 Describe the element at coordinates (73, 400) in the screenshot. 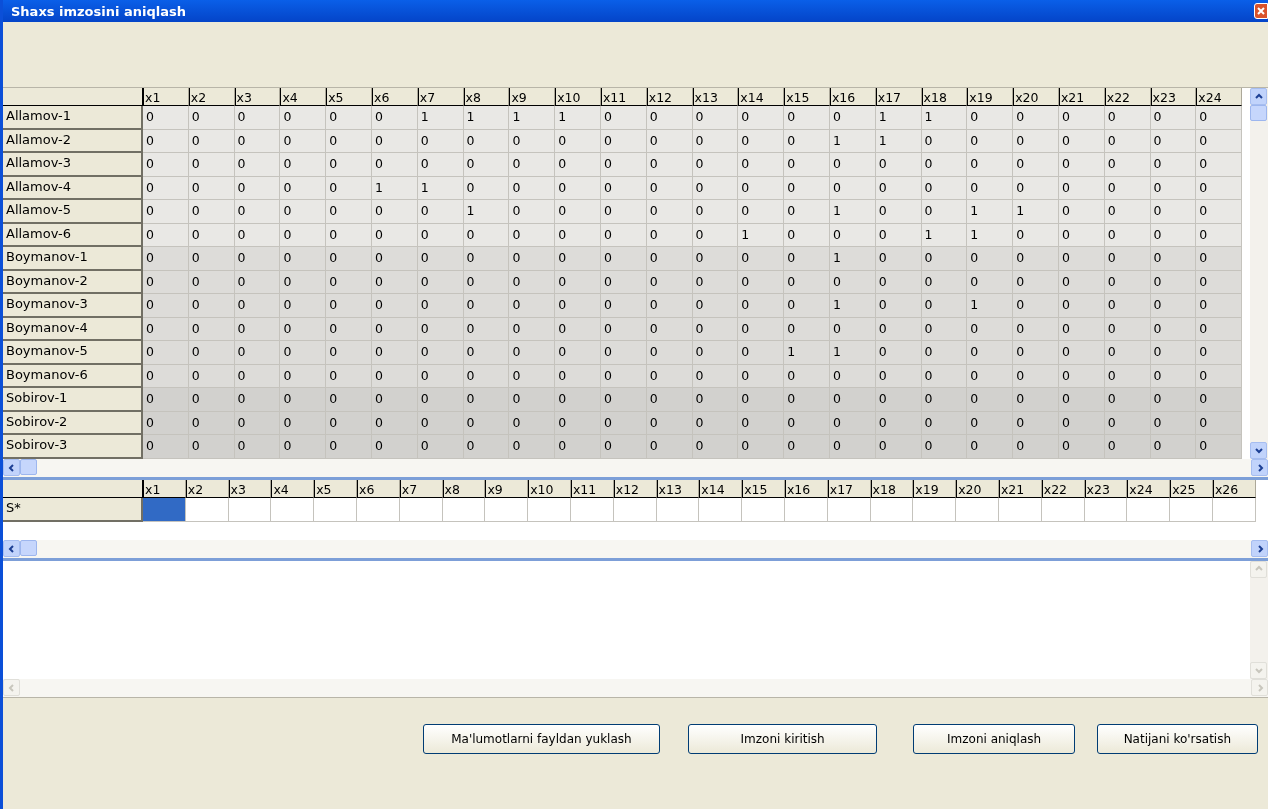

I see `row-header: Sobirov-1` at that location.